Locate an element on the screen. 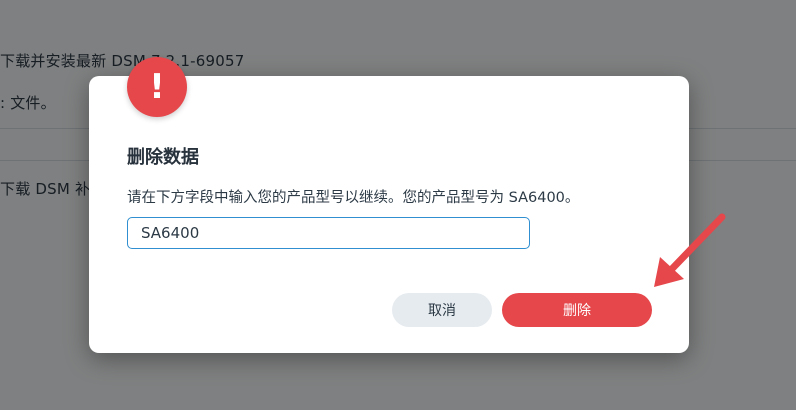 This screenshot has width=796, height=410. alert-exclamation-icon: ! is located at coordinates (157, 87).